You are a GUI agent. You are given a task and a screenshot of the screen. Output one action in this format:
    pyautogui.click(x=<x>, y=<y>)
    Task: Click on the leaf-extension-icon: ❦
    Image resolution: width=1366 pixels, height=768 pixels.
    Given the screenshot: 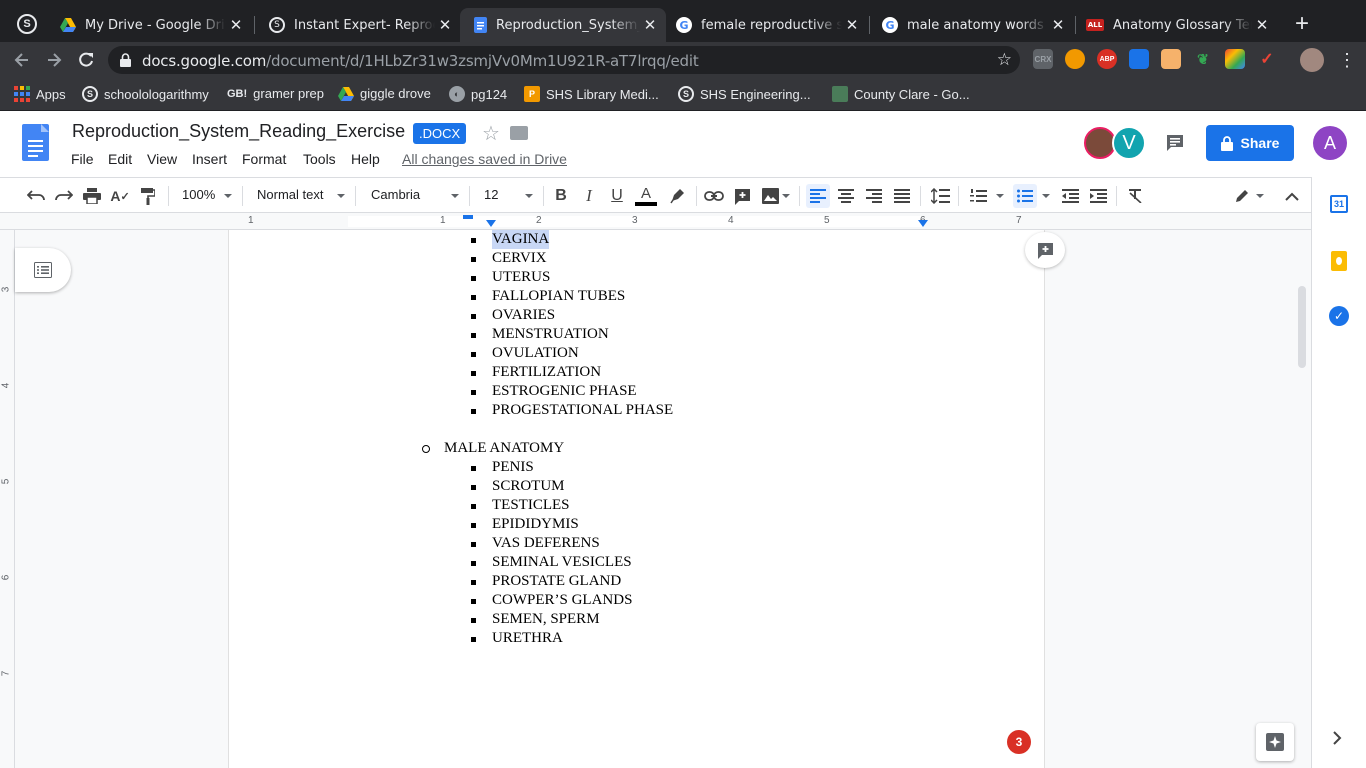 What is the action you would take?
    pyautogui.click(x=1203, y=59)
    